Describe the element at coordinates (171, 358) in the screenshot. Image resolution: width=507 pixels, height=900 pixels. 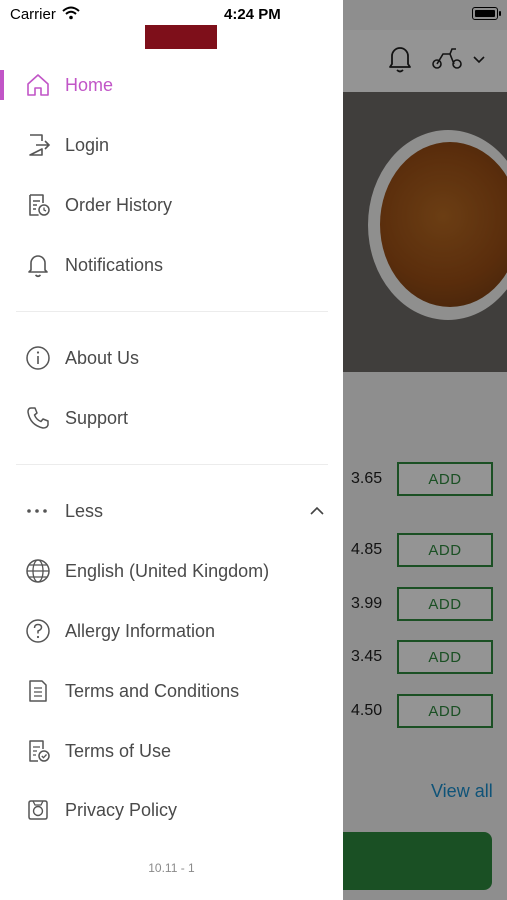
I see `menu-item-about-us: About Us` at that location.